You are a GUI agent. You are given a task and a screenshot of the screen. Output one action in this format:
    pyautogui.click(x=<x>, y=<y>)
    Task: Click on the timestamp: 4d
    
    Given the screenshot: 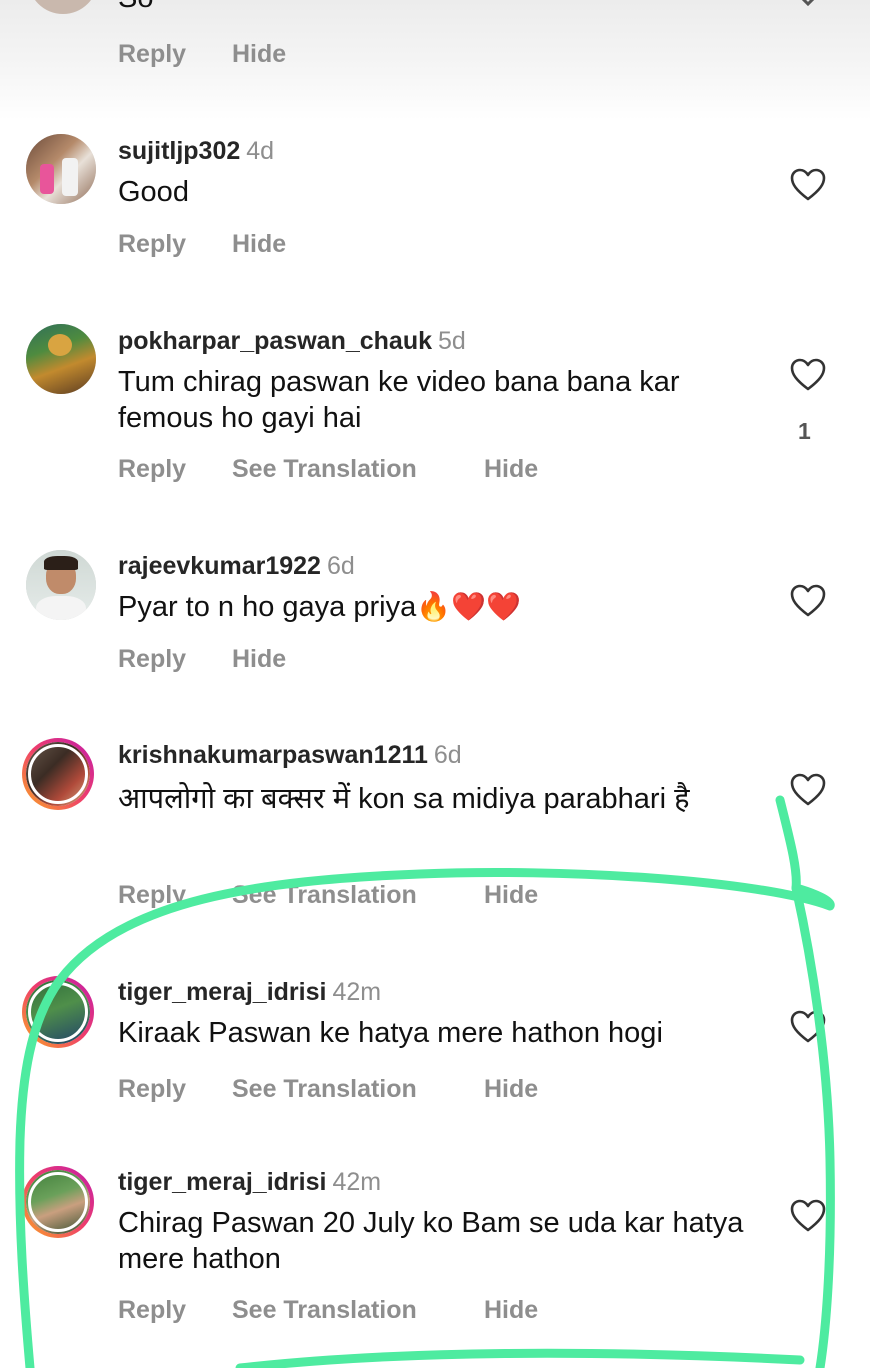 What is the action you would take?
    pyautogui.click(x=260, y=151)
    